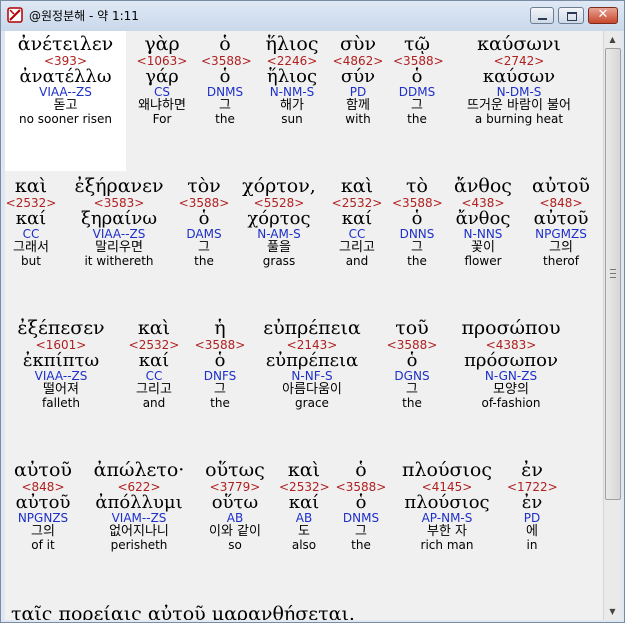 Image resolution: width=625 pixels, height=623 pixels. I want to click on word-unit: γὰρ <1063> γάρ CS 왜냐하면 For, so click(162, 79).